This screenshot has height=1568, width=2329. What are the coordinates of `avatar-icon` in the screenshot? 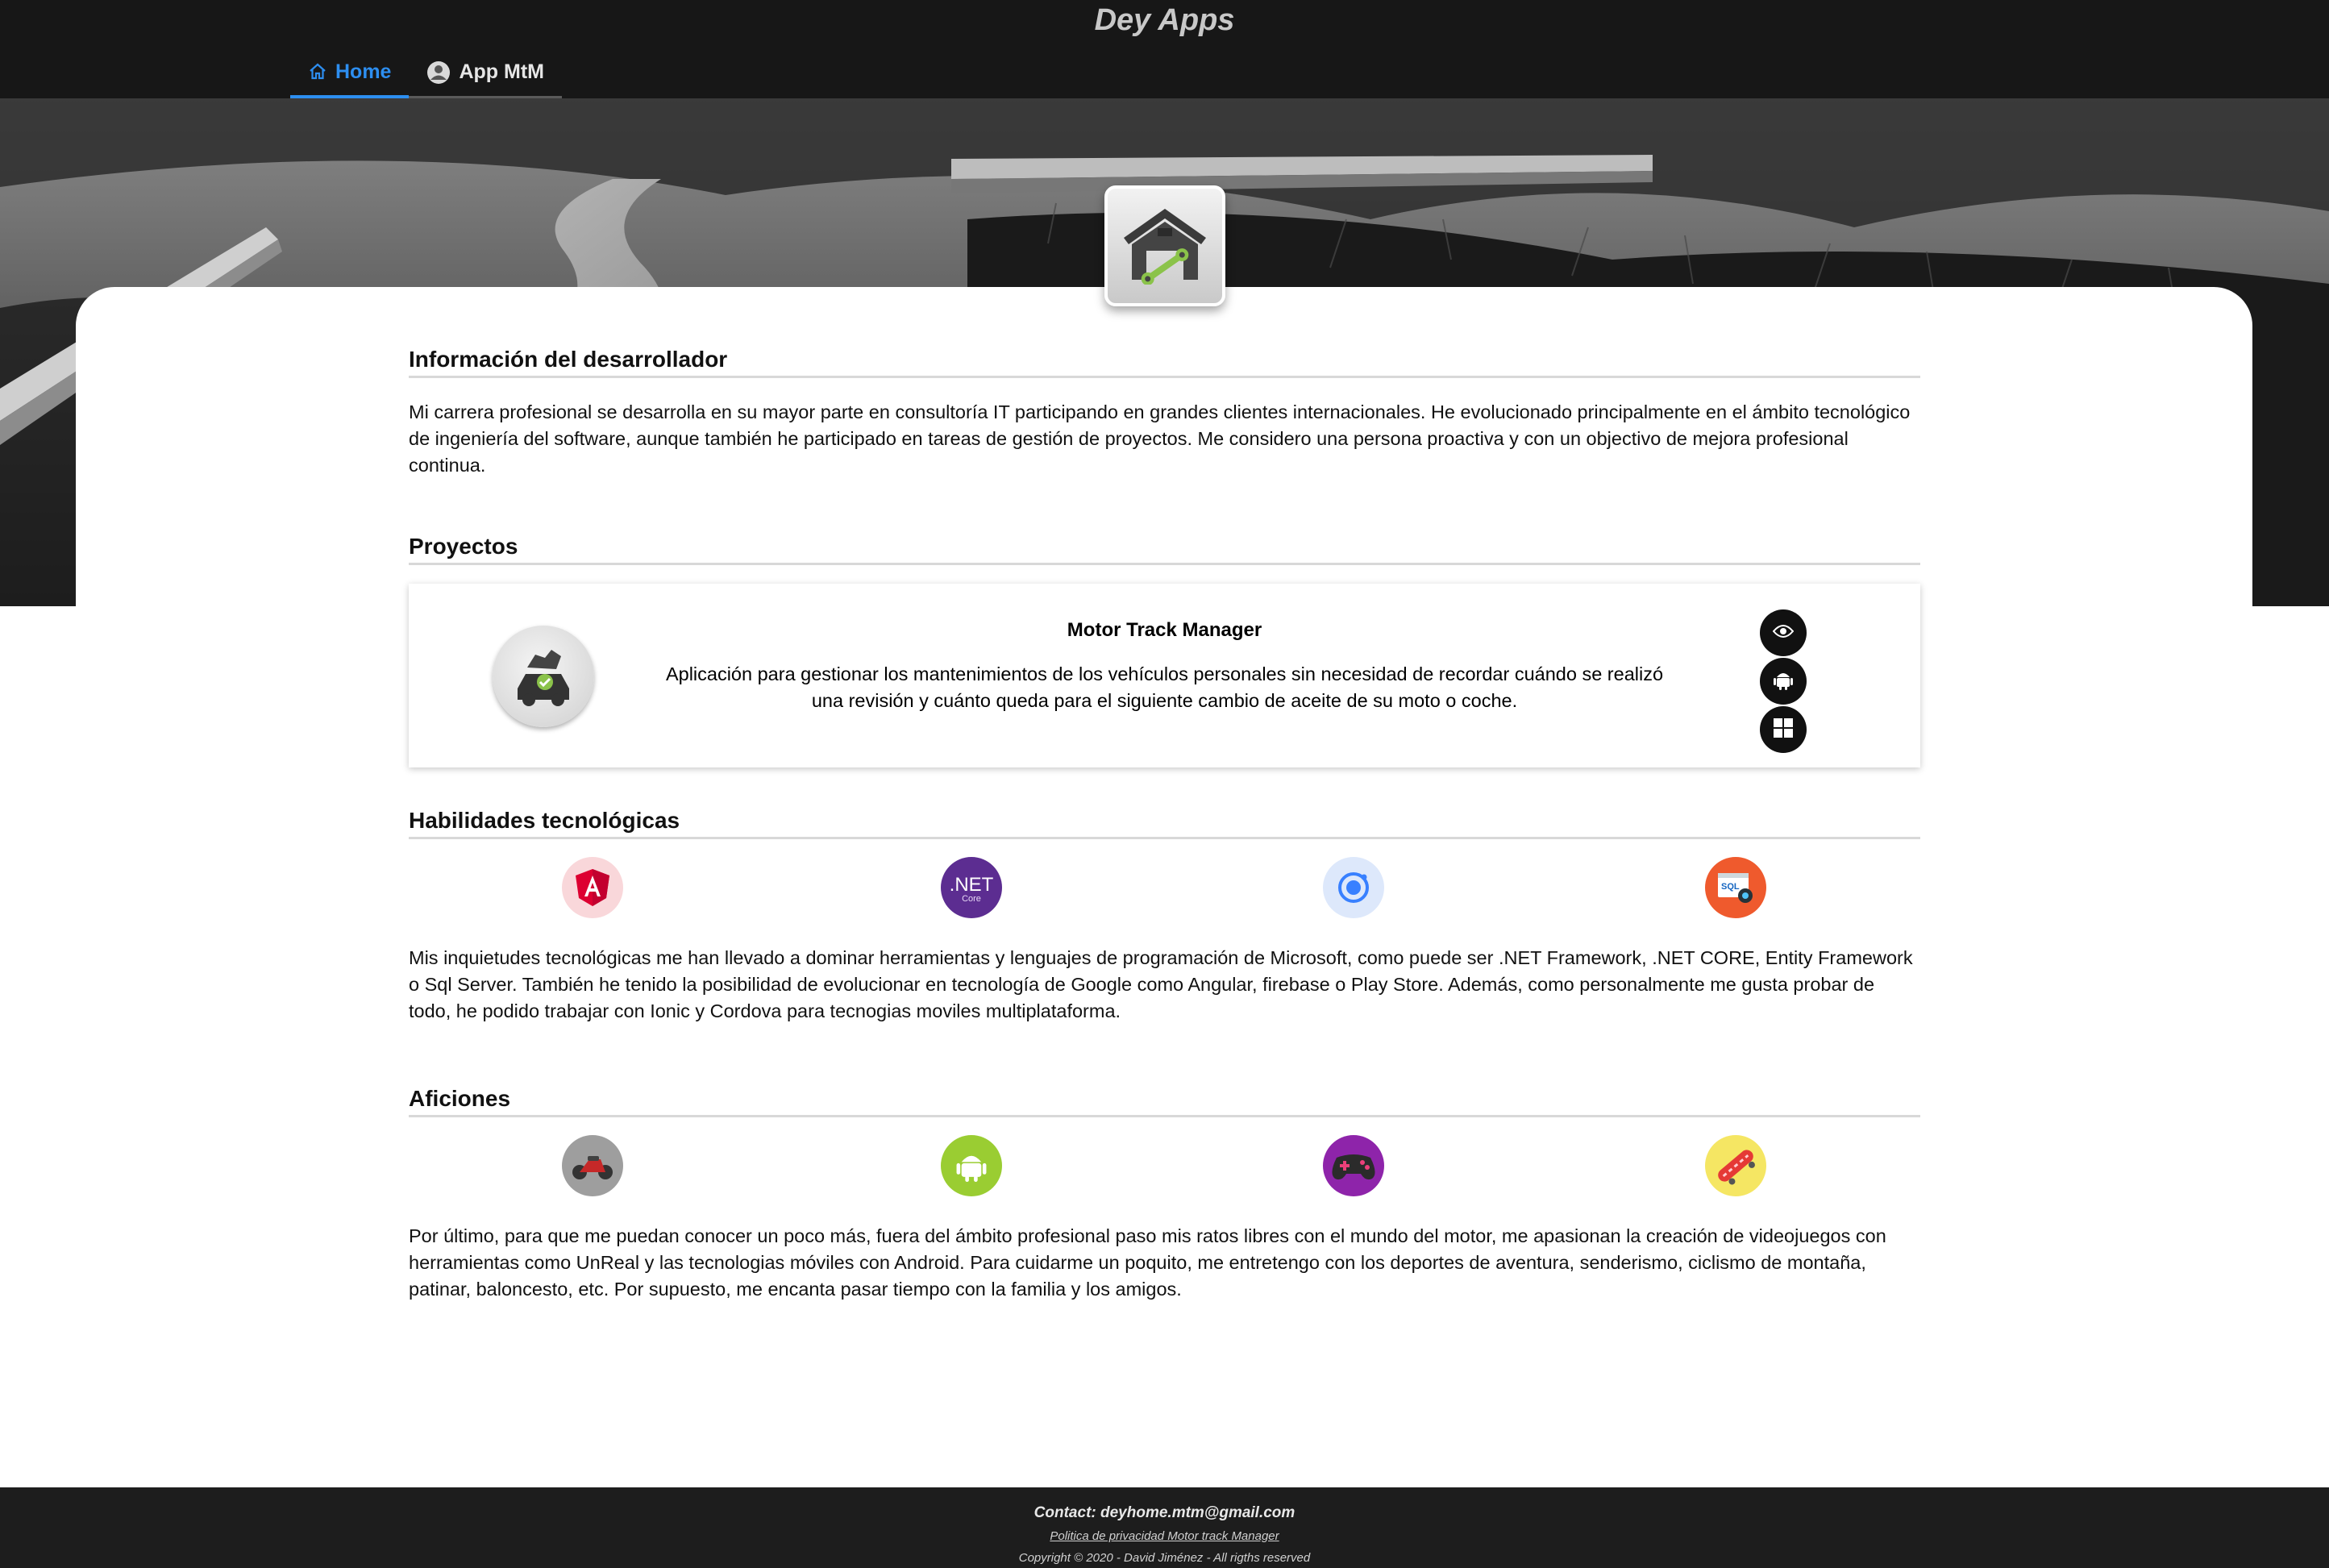 It's located at (438, 72).